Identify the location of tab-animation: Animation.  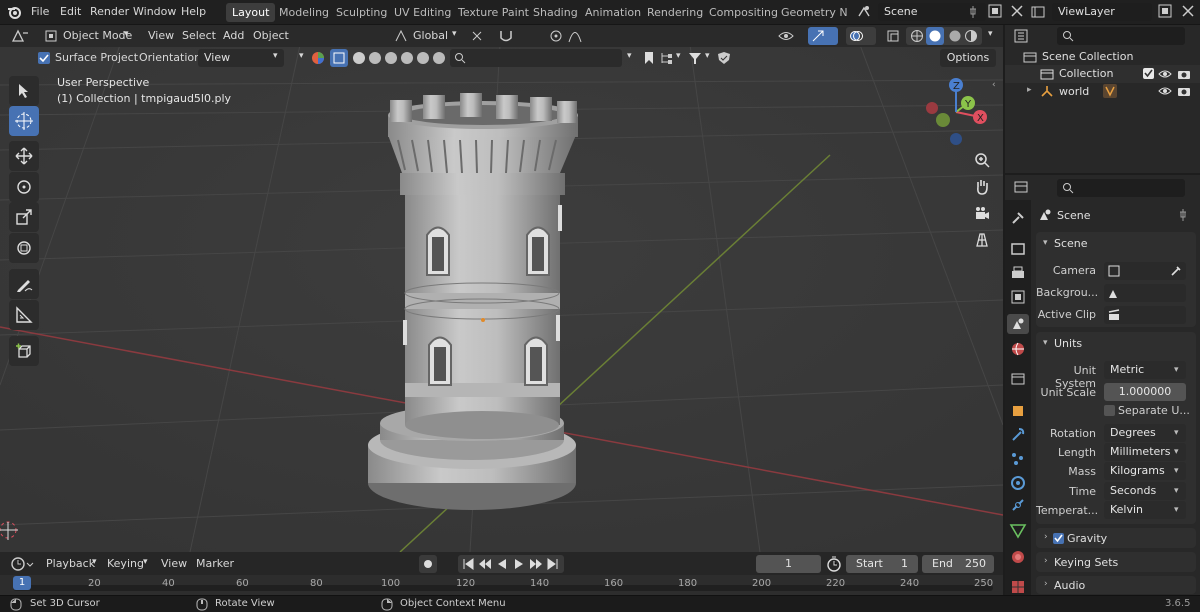
(613, 12).